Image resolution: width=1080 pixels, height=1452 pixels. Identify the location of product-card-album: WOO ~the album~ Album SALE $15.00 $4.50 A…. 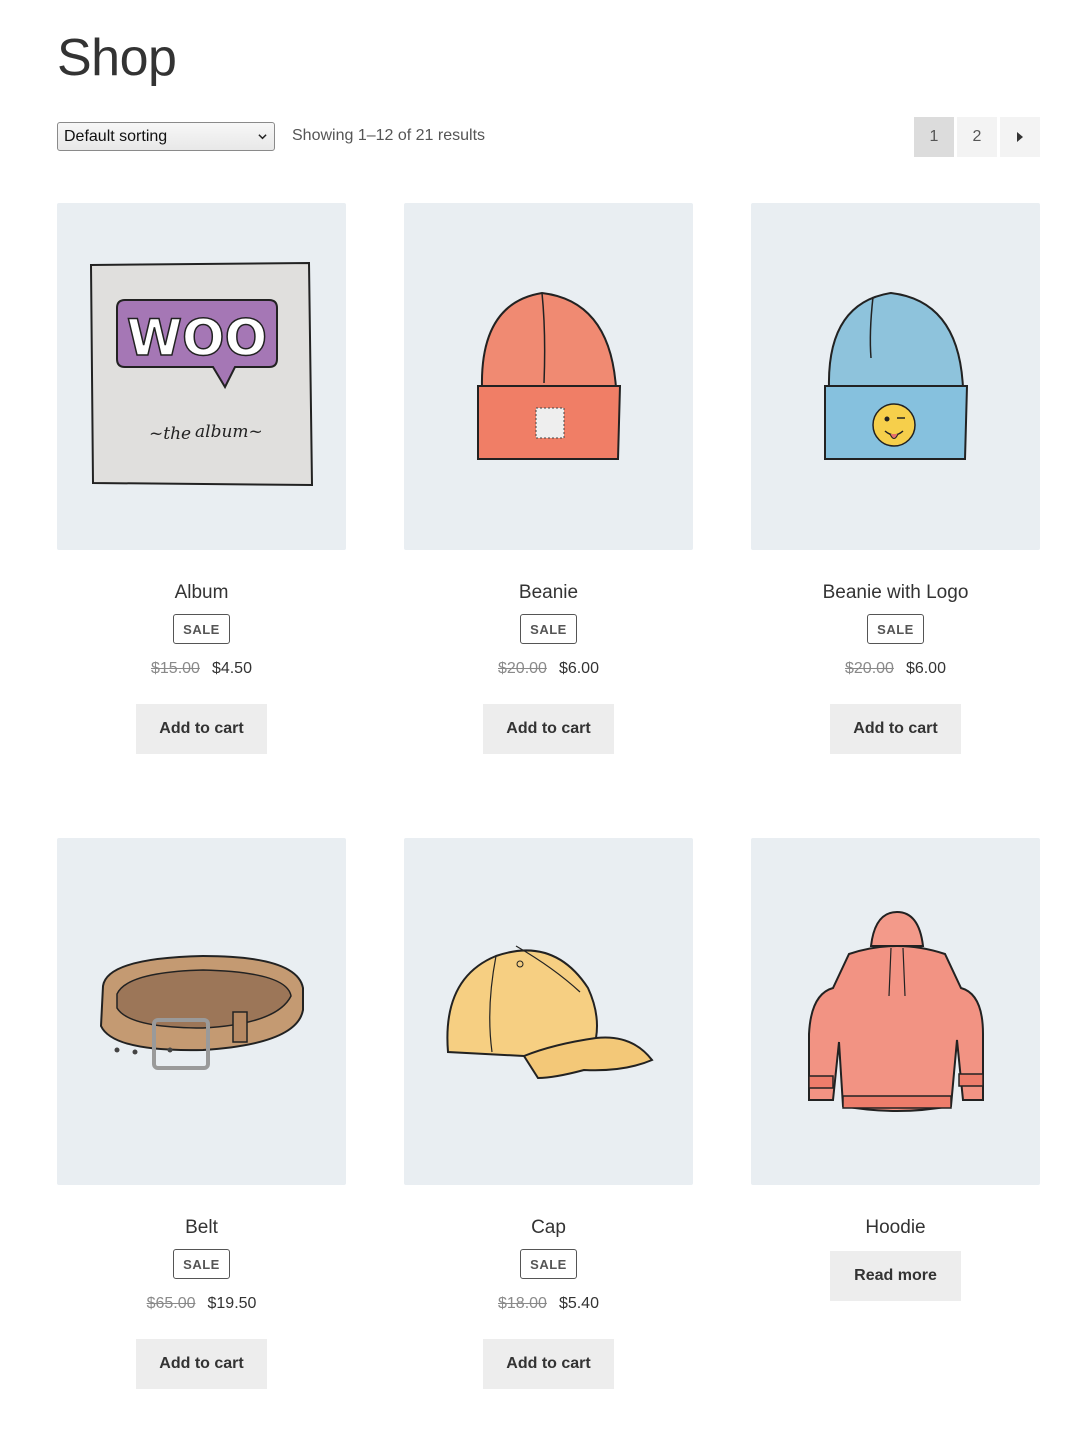
(201, 478).